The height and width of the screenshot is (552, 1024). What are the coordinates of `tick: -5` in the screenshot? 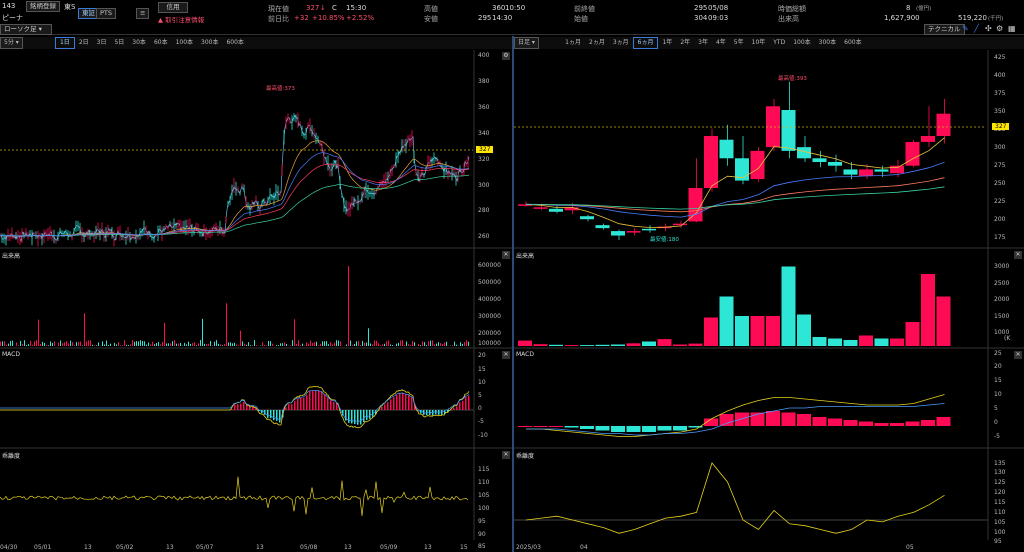 It's located at (481, 421).